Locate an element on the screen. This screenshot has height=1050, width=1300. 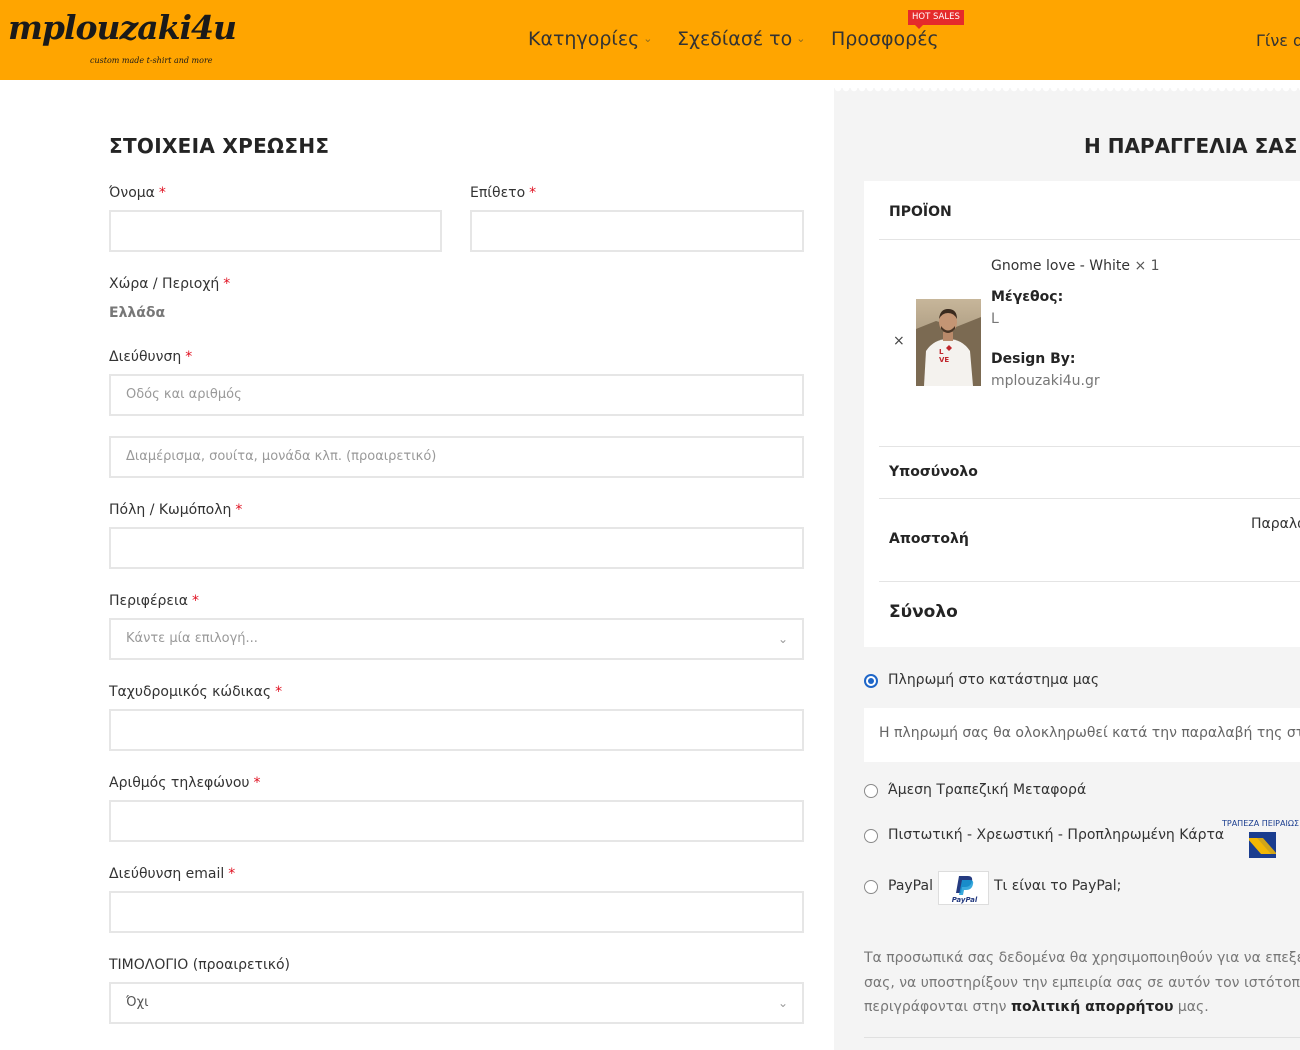
email-label: Διεύθυνση email * is located at coordinates (172, 874).